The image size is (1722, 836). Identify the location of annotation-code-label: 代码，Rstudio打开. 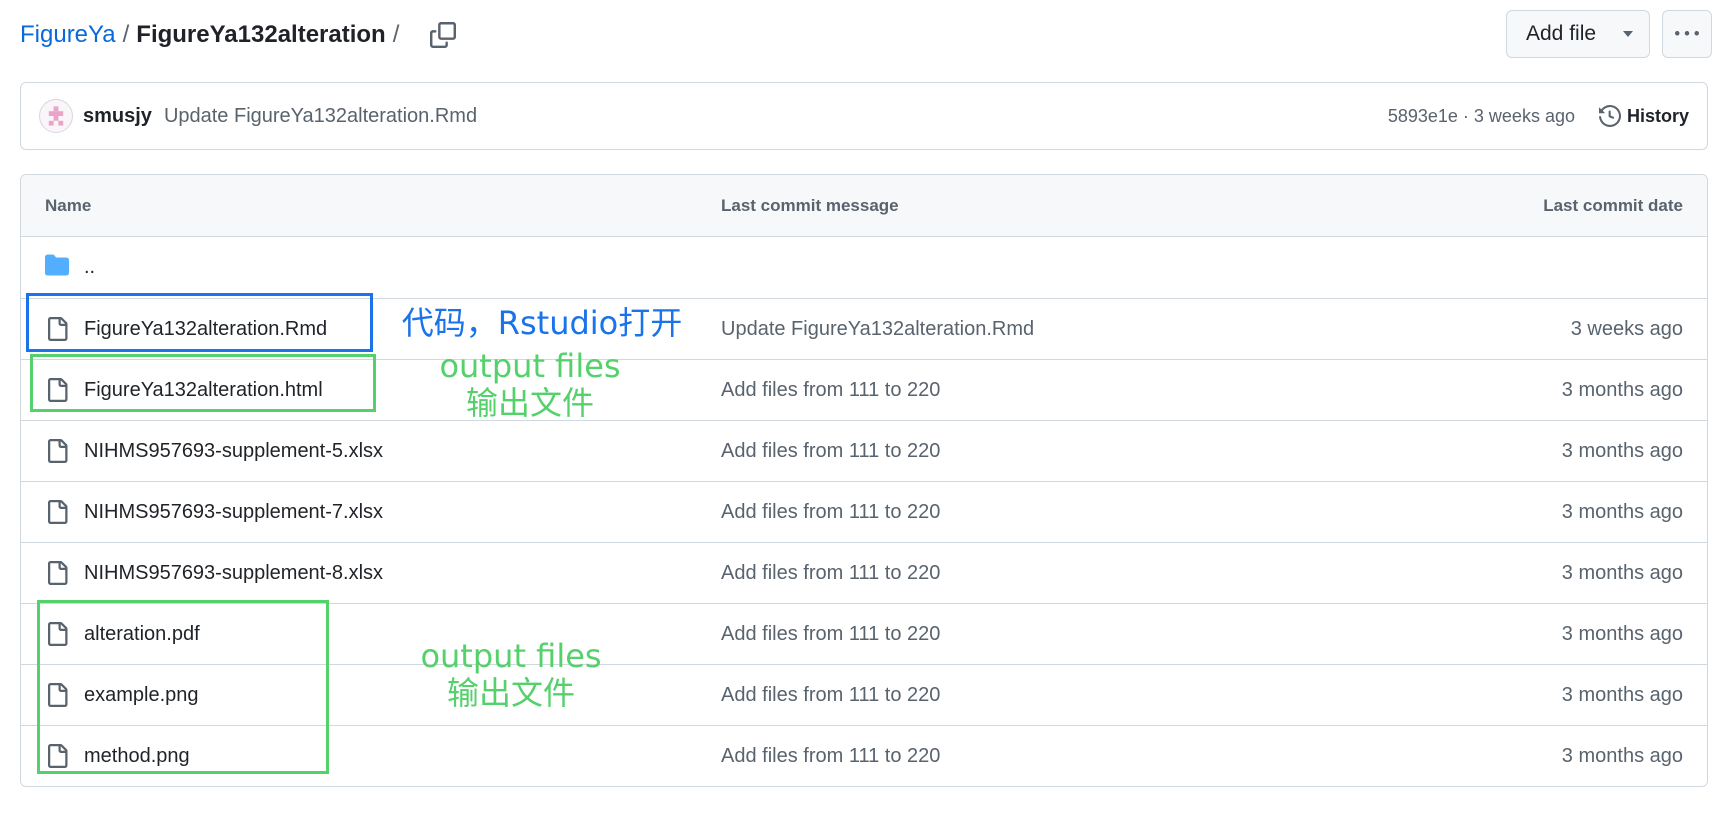
(542, 323).